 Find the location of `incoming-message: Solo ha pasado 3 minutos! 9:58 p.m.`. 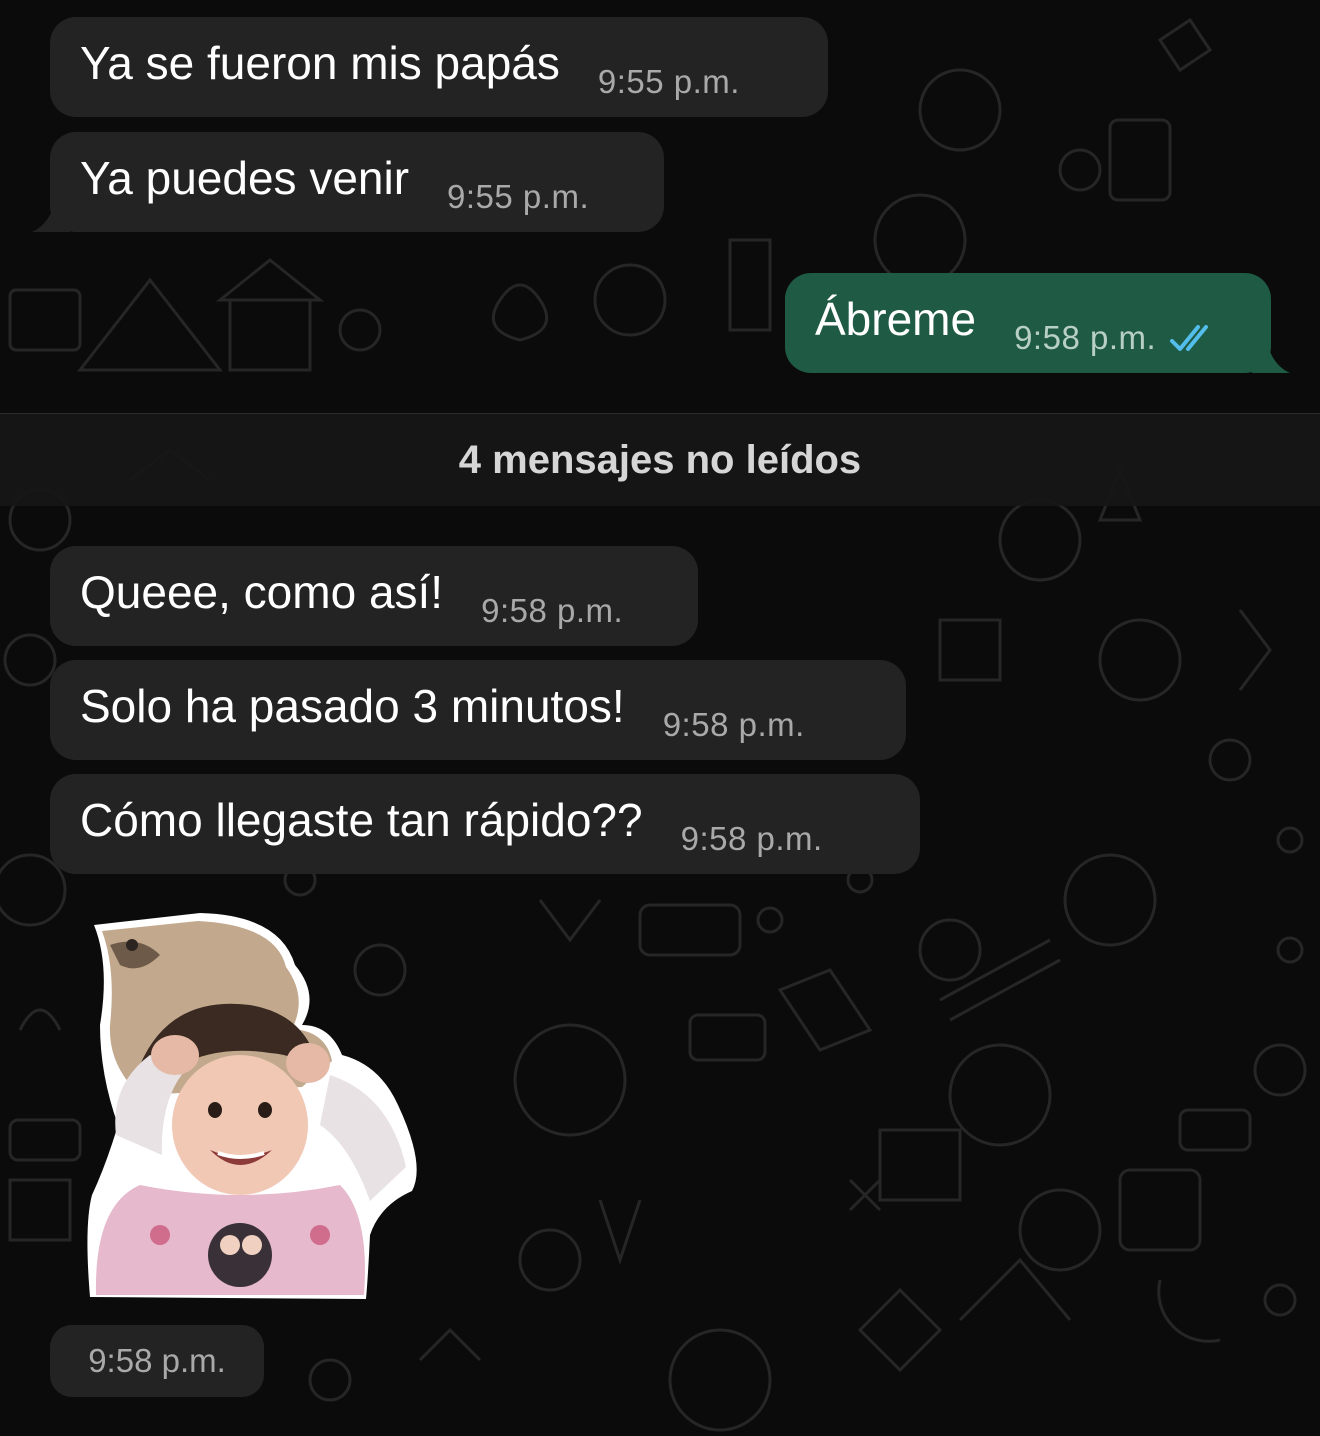

incoming-message: Solo ha pasado 3 minutos! 9:58 p.m. is located at coordinates (478, 710).